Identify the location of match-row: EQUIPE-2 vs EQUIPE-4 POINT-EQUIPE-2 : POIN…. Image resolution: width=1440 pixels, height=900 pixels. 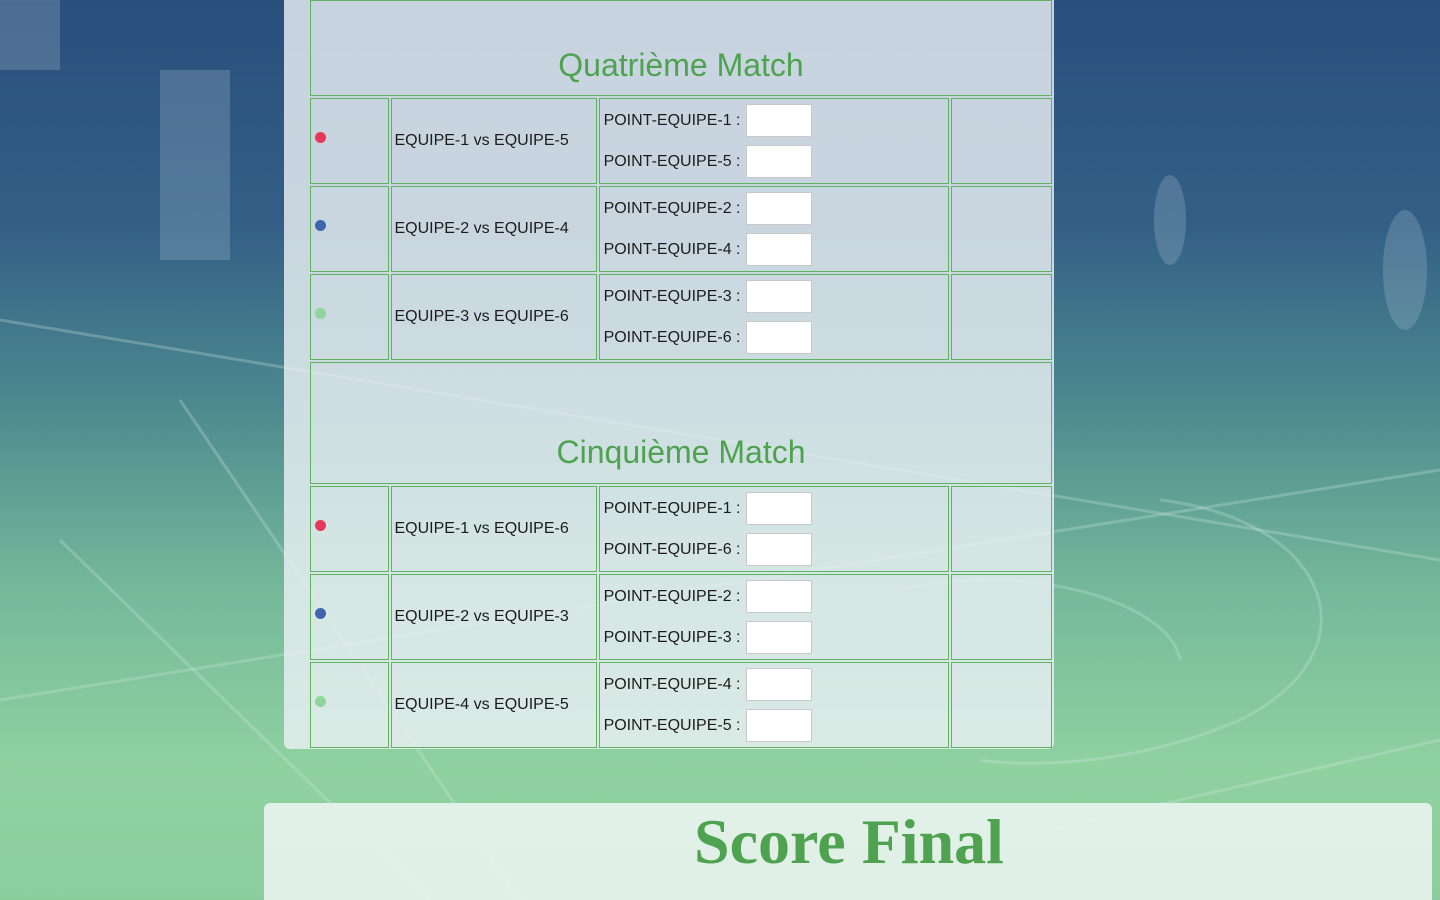
(681, 229).